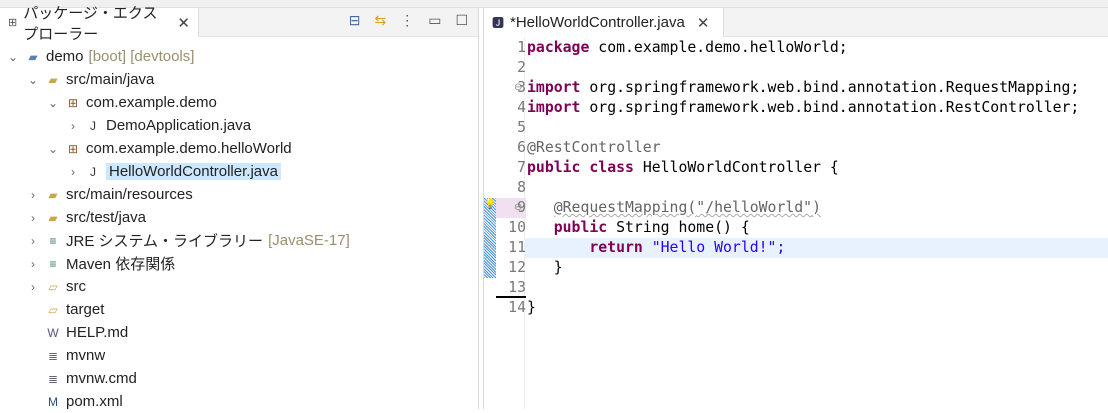 This screenshot has width=1108, height=413. I want to click on package-icon: ⊞, so click(73, 148).